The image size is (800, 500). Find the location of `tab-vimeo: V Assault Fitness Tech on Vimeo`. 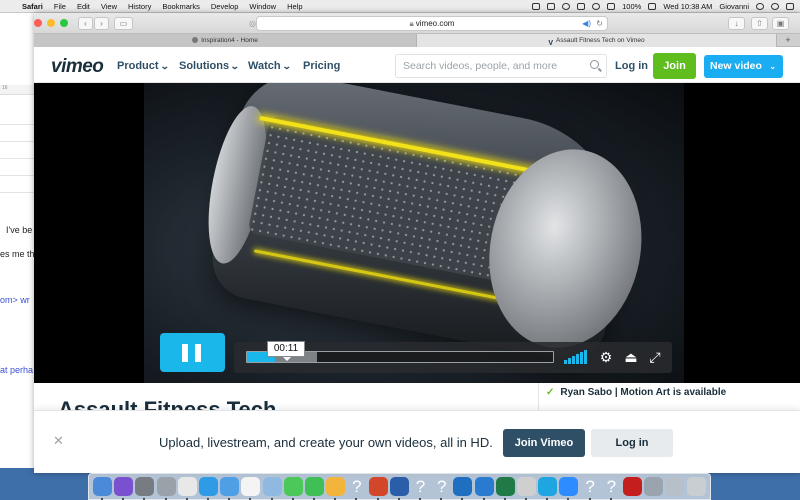

tab-vimeo: V Assault Fitness Tech on Vimeo is located at coordinates (597, 40).